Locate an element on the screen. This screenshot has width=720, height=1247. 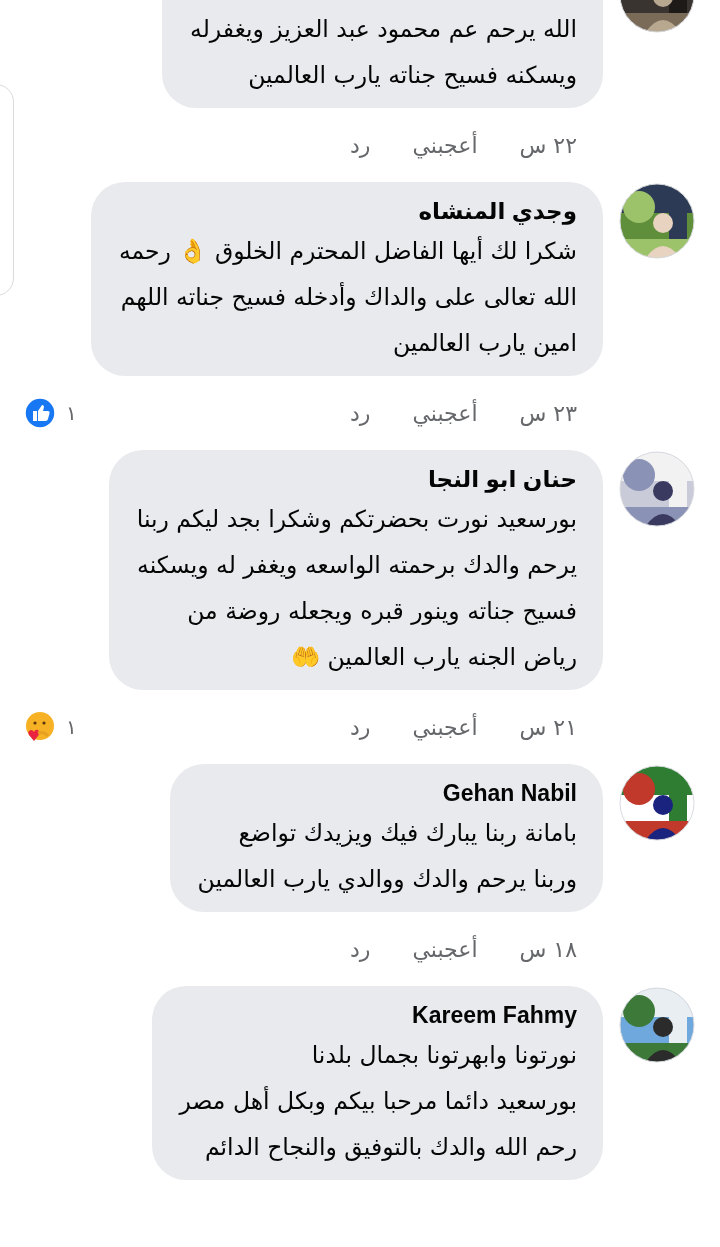
timestamp: ٢٢ س is located at coordinates (548, 145).